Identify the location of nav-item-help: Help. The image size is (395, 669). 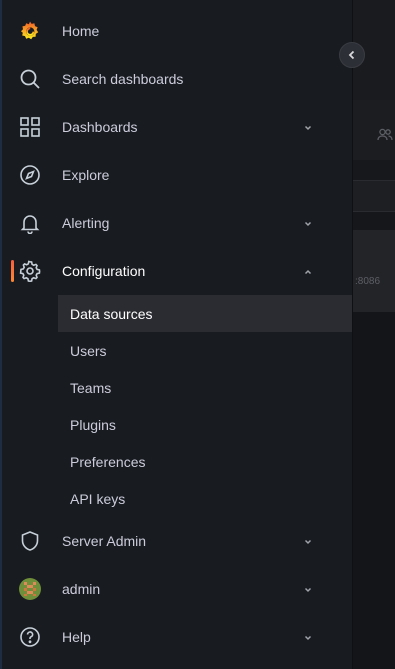
(177, 637).